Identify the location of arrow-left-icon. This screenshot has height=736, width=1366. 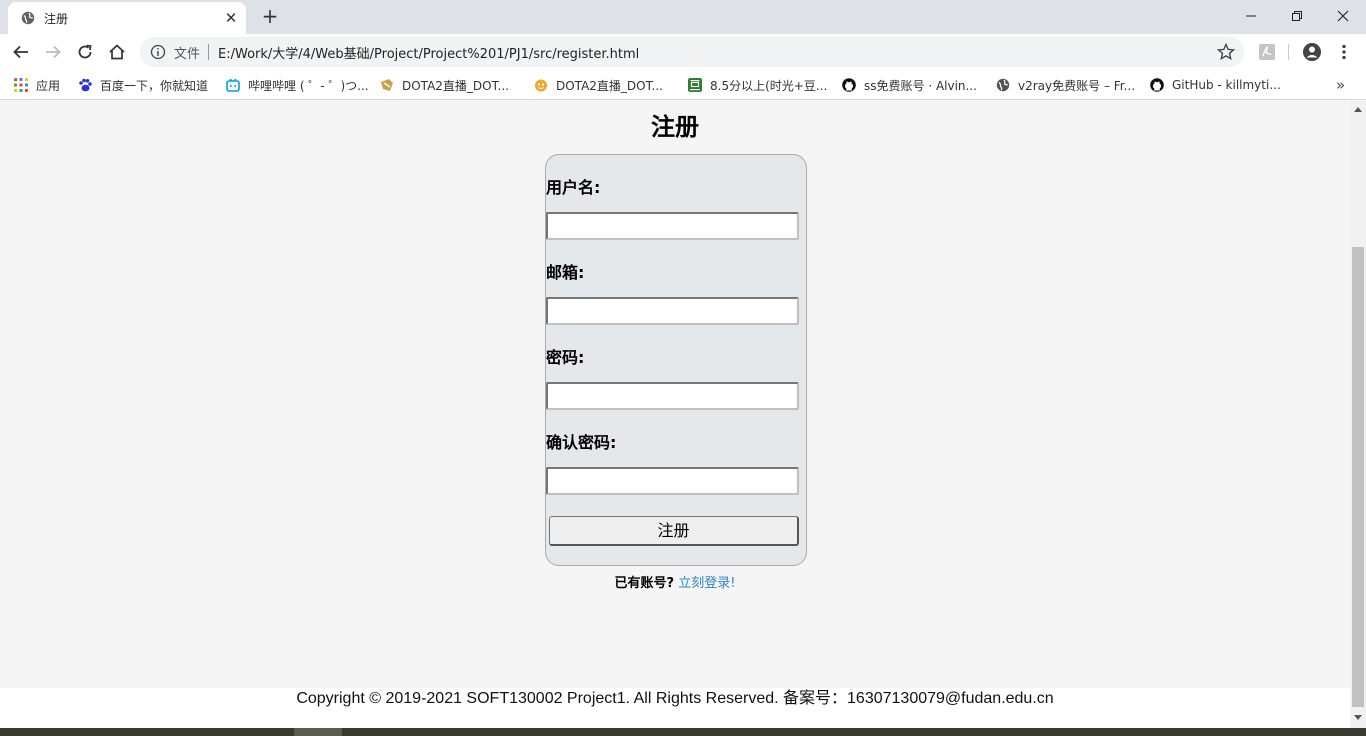
(20, 52).